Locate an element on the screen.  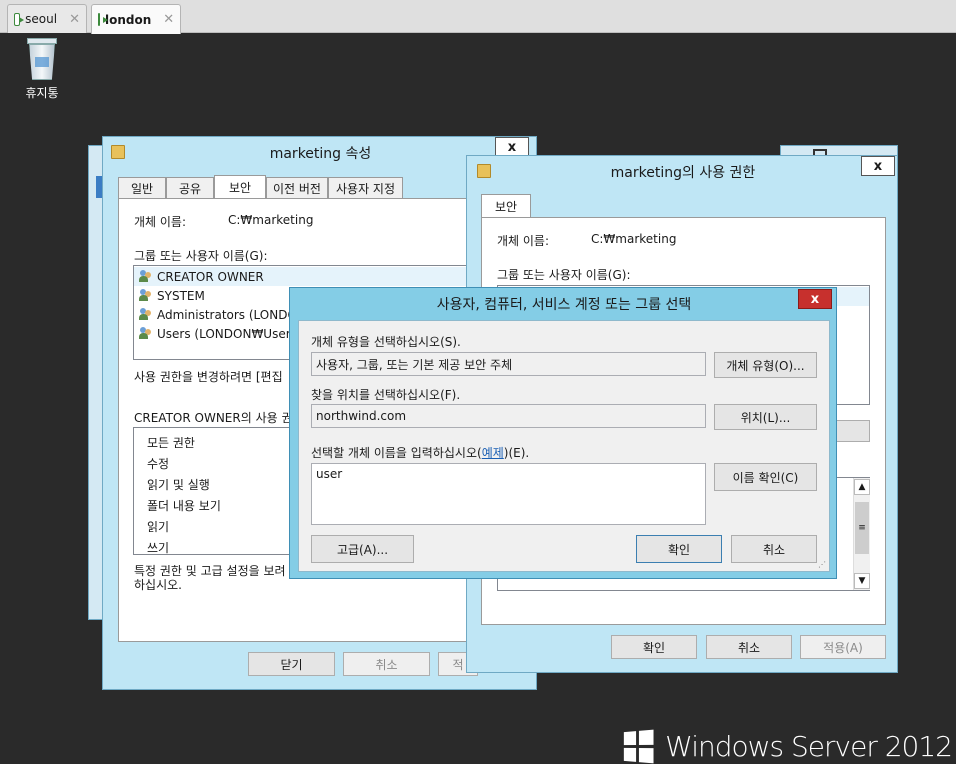
list-item: Administrators (LONDON is located at coordinates (222, 315).